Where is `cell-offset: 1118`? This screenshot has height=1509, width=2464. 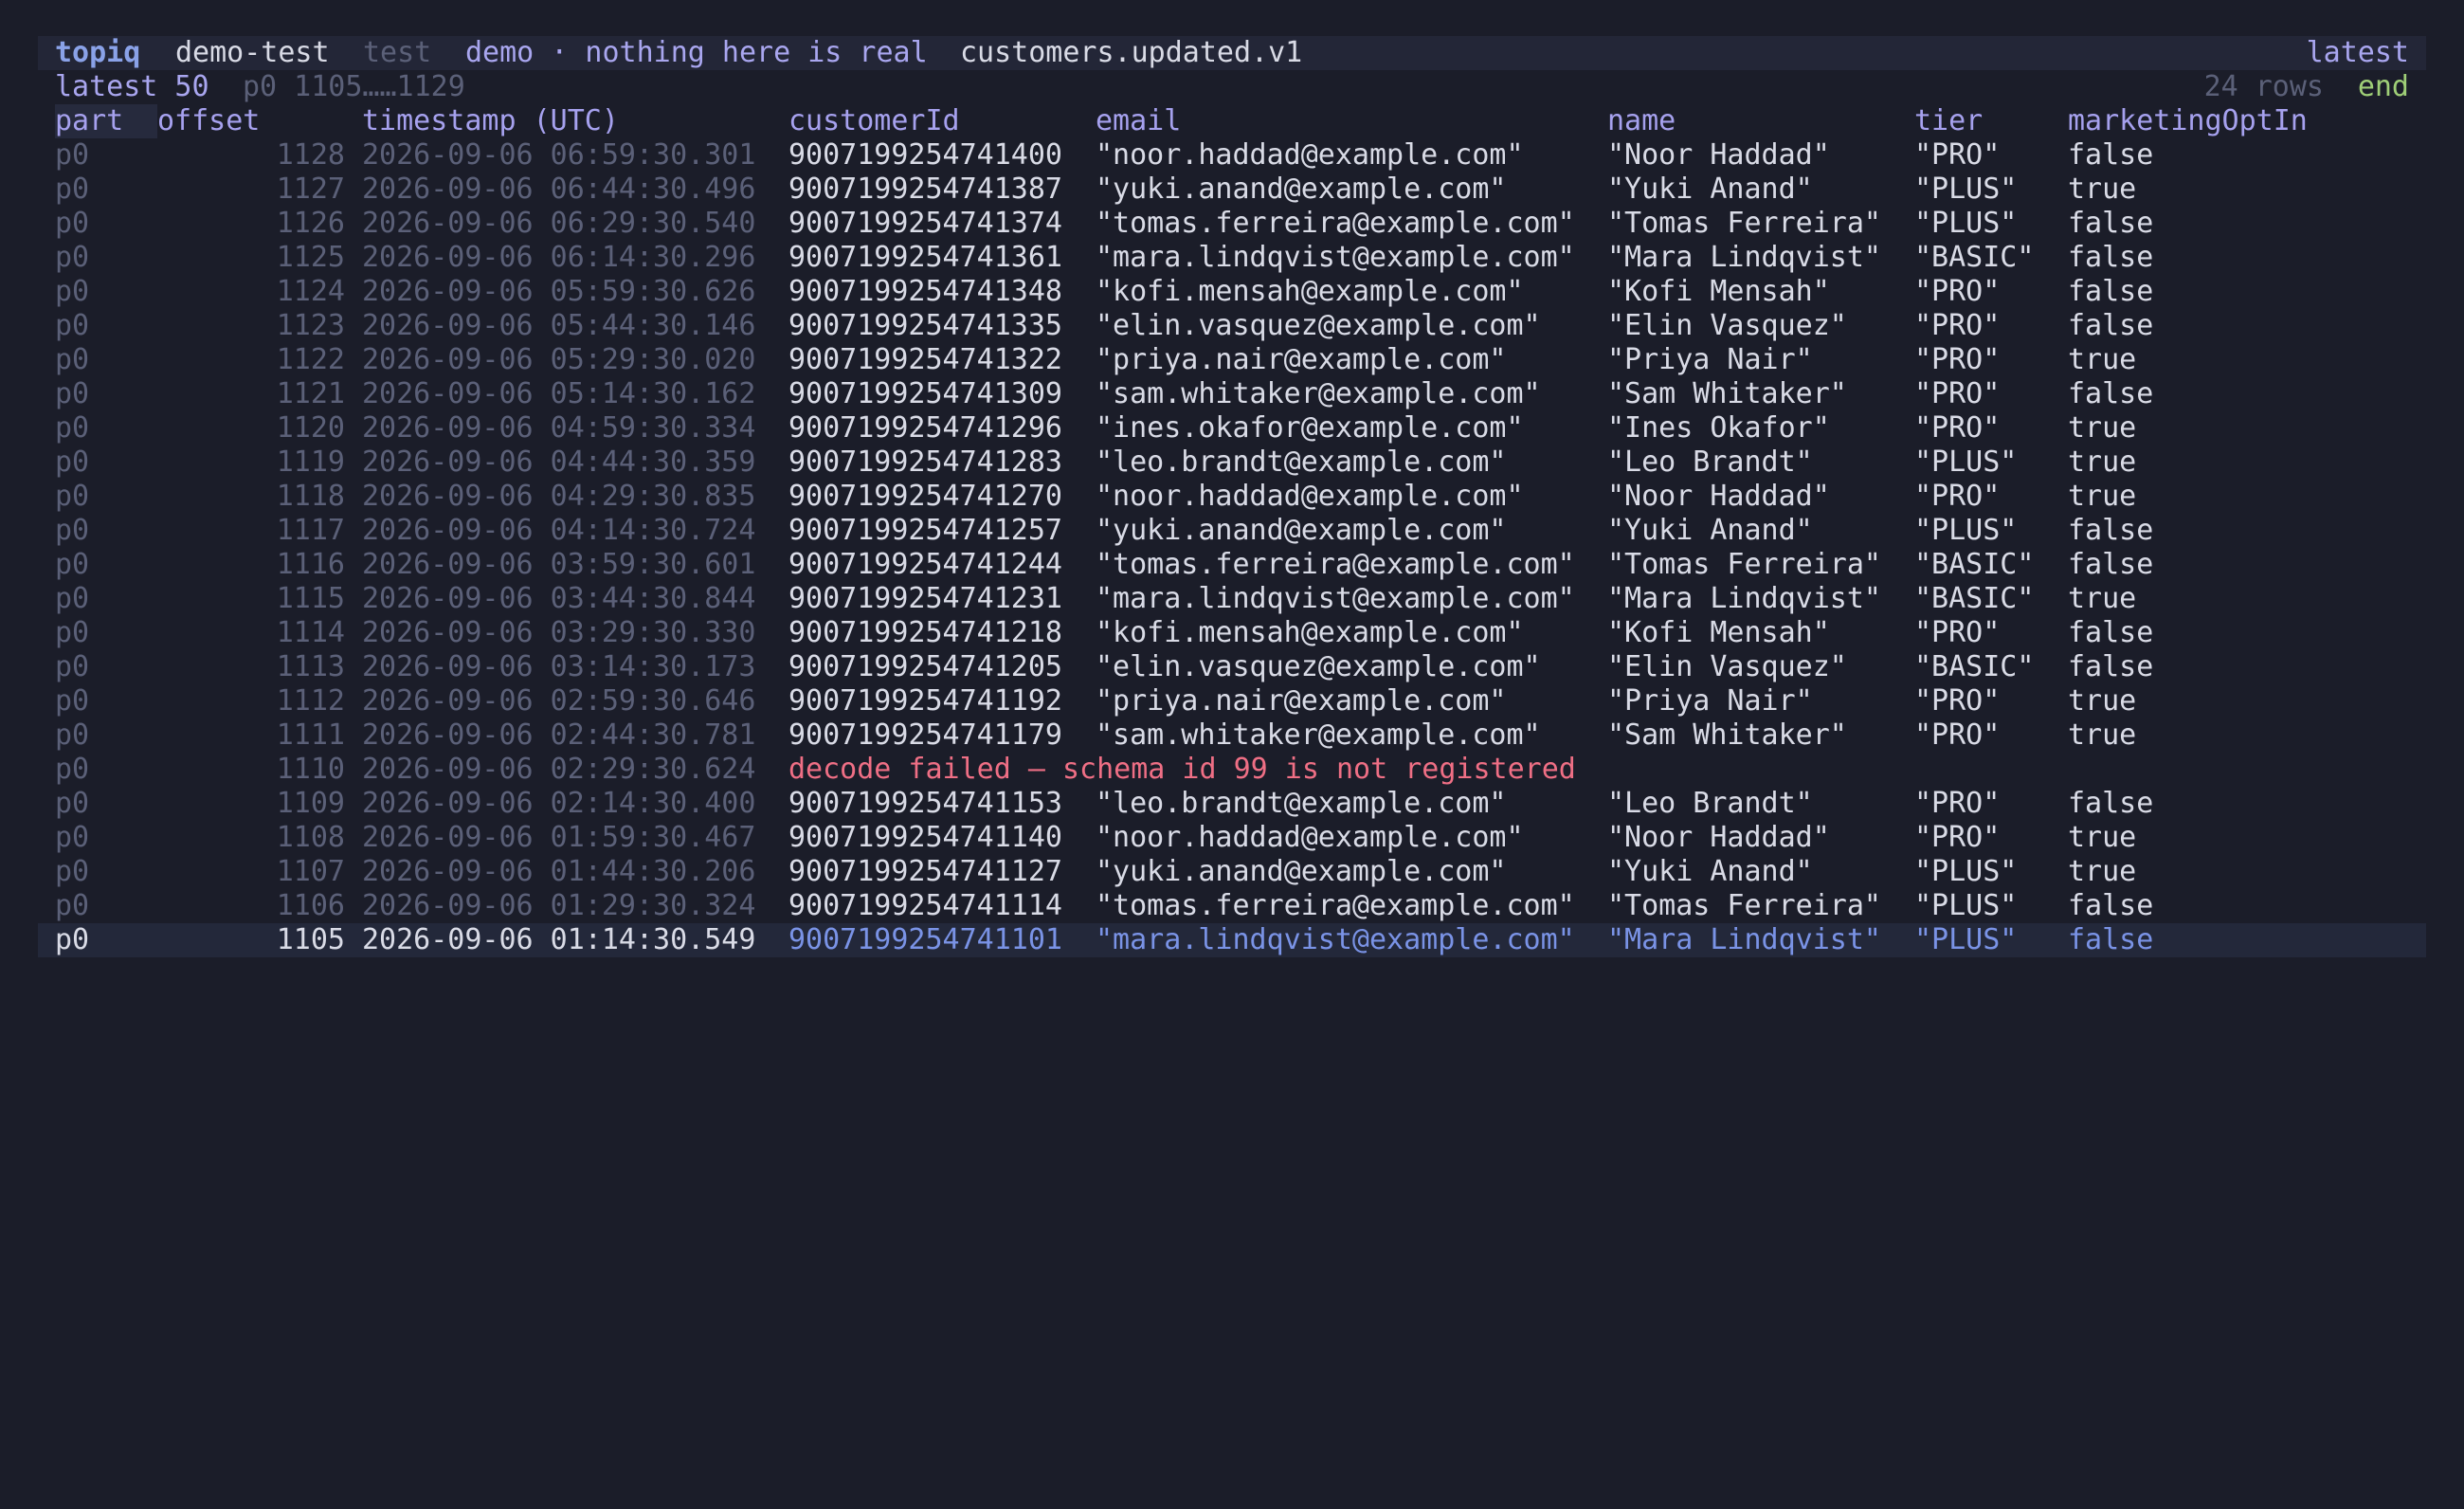
cell-offset: 1118 is located at coordinates (310, 496).